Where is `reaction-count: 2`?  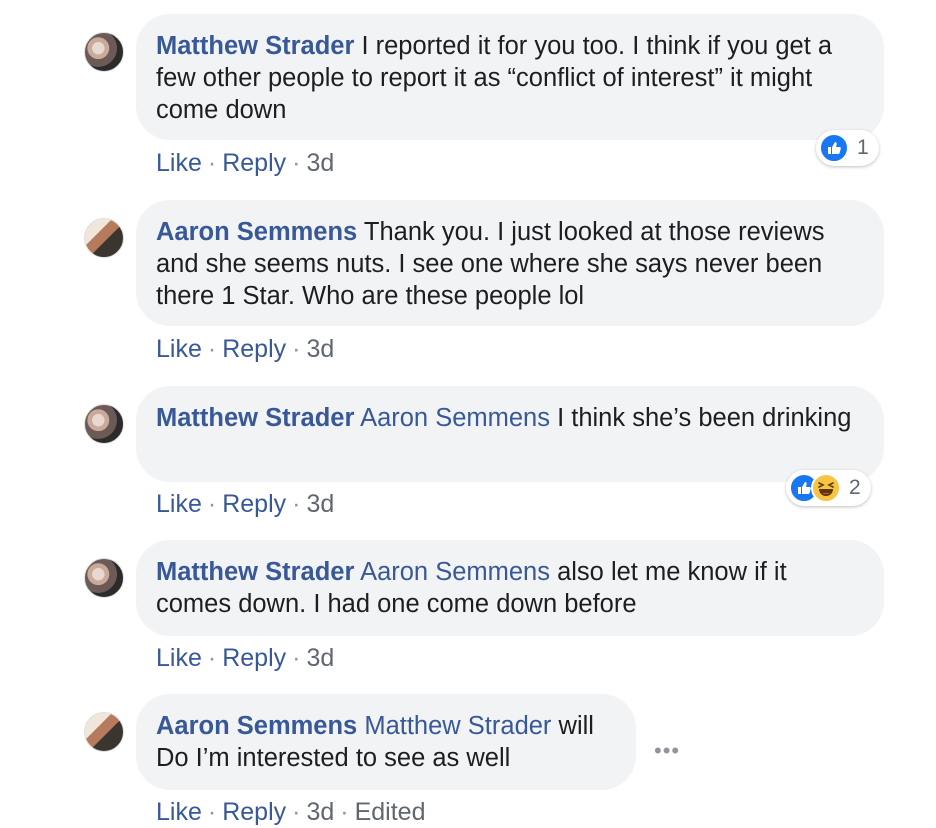 reaction-count: 2 is located at coordinates (855, 487).